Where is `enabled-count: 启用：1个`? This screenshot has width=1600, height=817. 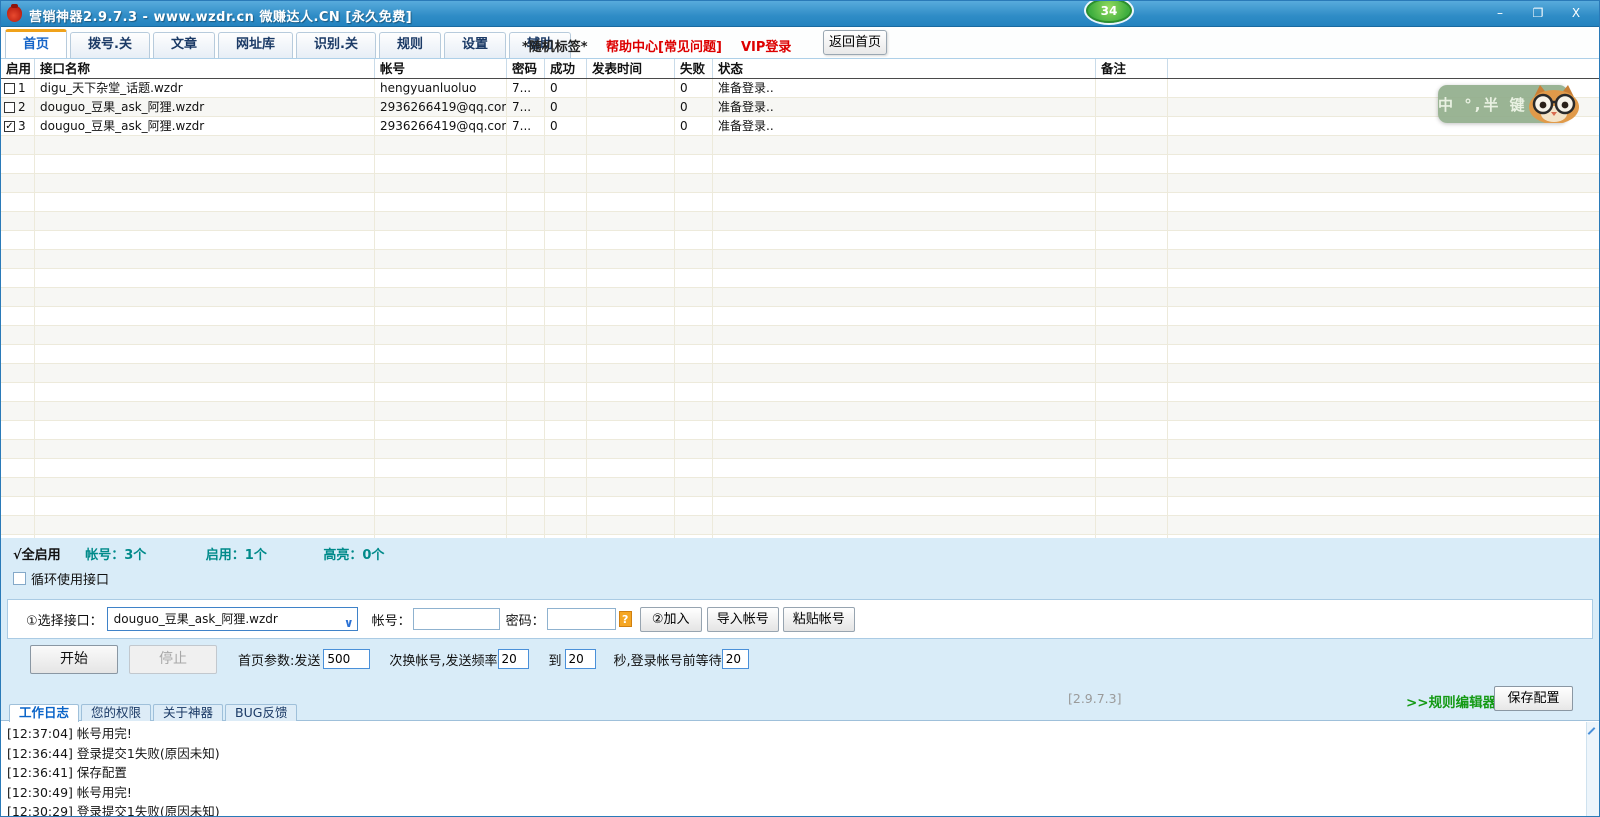 enabled-count: 启用：1个 is located at coordinates (236, 555).